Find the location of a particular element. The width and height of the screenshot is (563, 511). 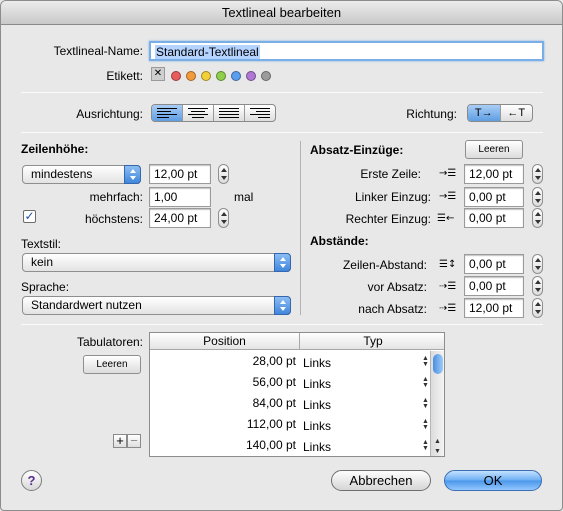

ok-button: OK is located at coordinates (493, 480).